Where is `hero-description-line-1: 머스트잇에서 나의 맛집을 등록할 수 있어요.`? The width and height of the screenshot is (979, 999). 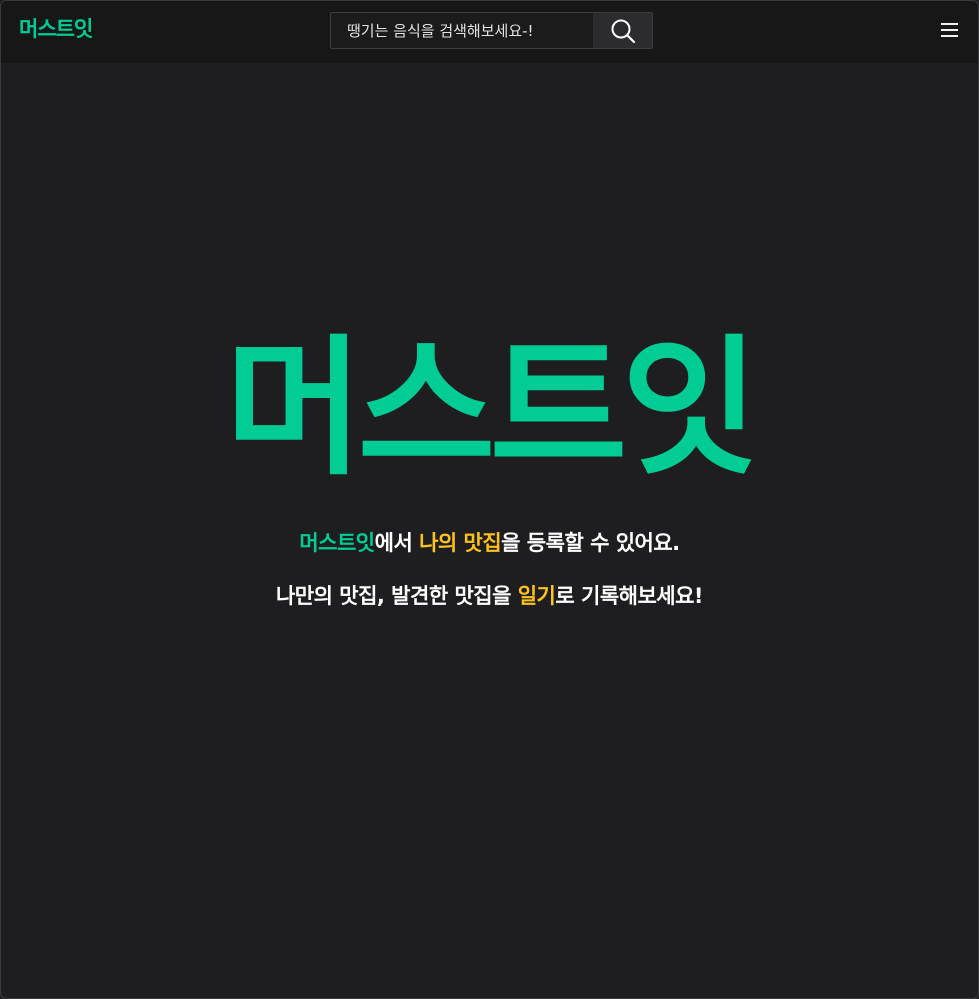
hero-description-line-1: 머스트잇에서 나의 맛집을 등록할 수 있어요. is located at coordinates (489, 542).